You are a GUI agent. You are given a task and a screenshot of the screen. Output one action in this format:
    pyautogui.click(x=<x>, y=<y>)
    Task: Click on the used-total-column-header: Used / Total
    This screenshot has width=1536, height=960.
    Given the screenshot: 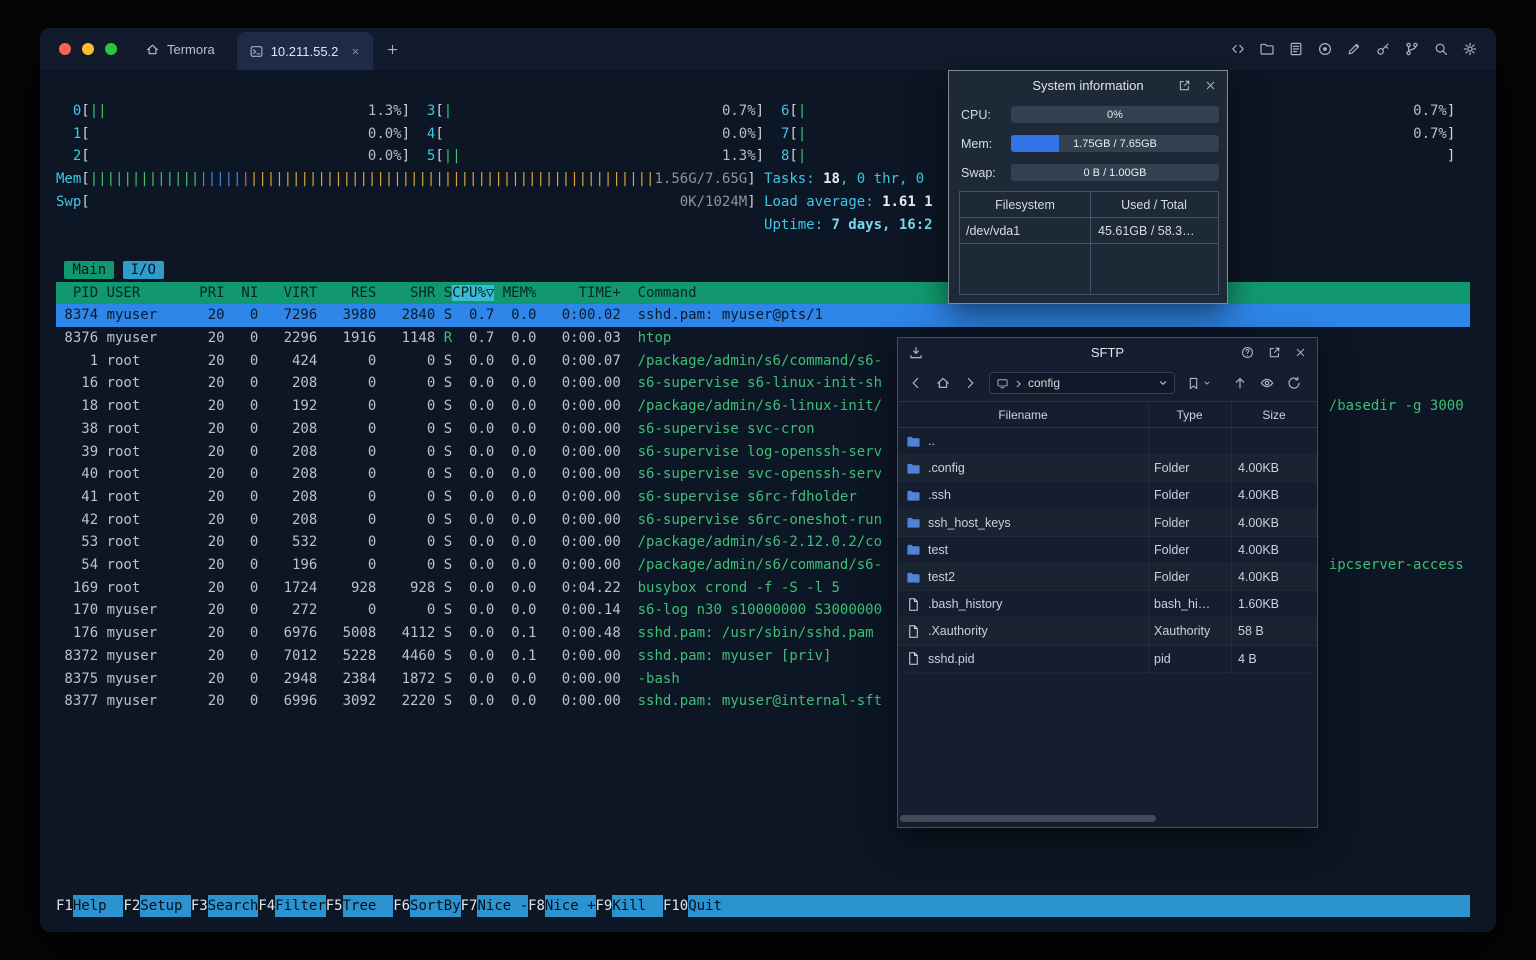 What is the action you would take?
    pyautogui.click(x=1154, y=204)
    